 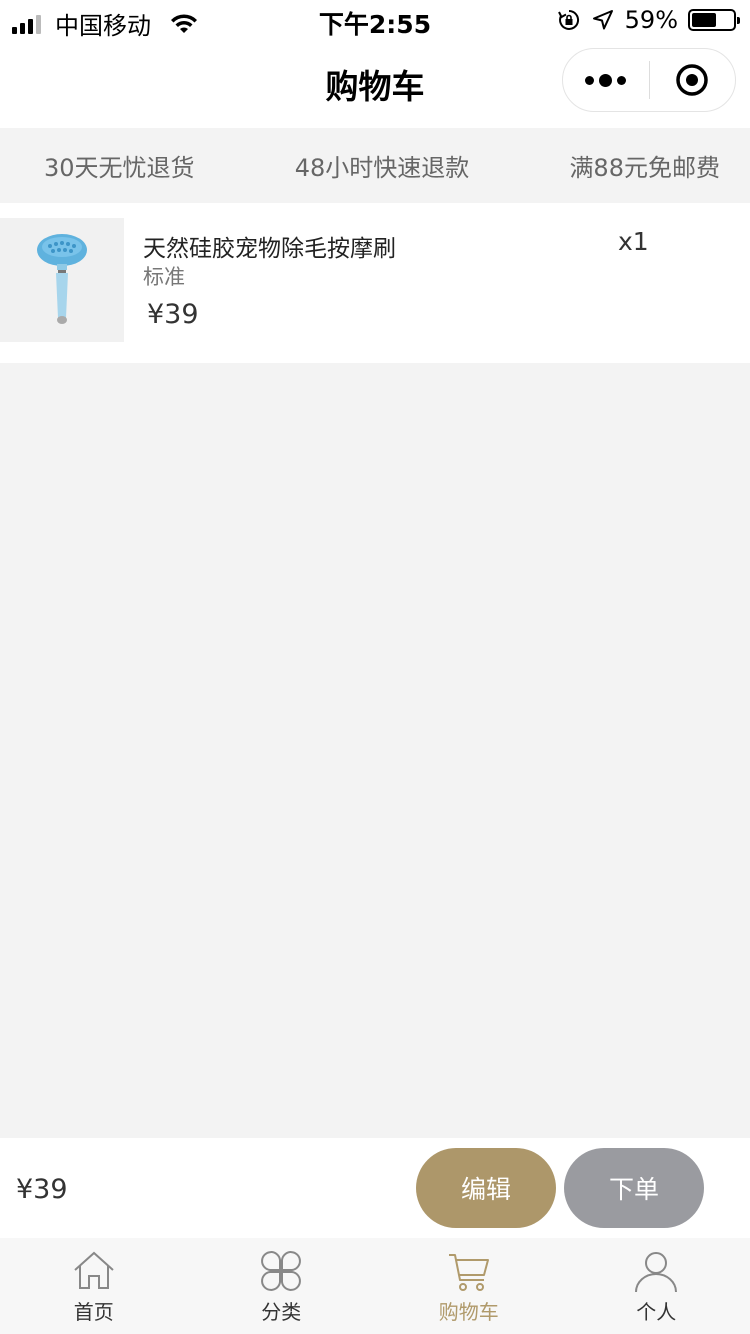 What do you see at coordinates (375, 1188) in the screenshot?
I see `checkout-bar: ¥39 编辑 下单` at bounding box center [375, 1188].